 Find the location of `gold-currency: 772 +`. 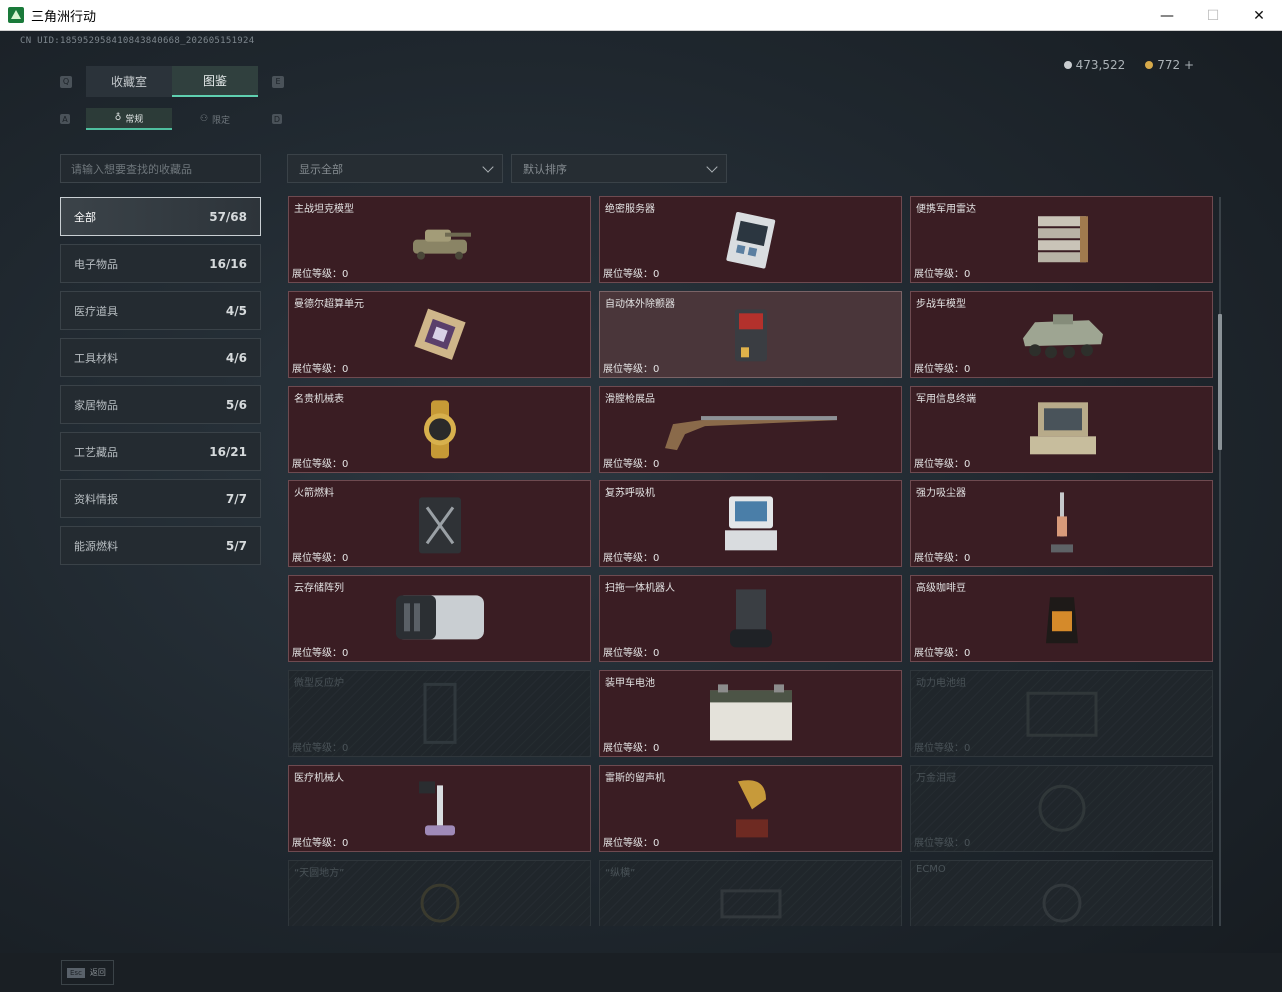

gold-currency: 772 + is located at coordinates (1169, 65).